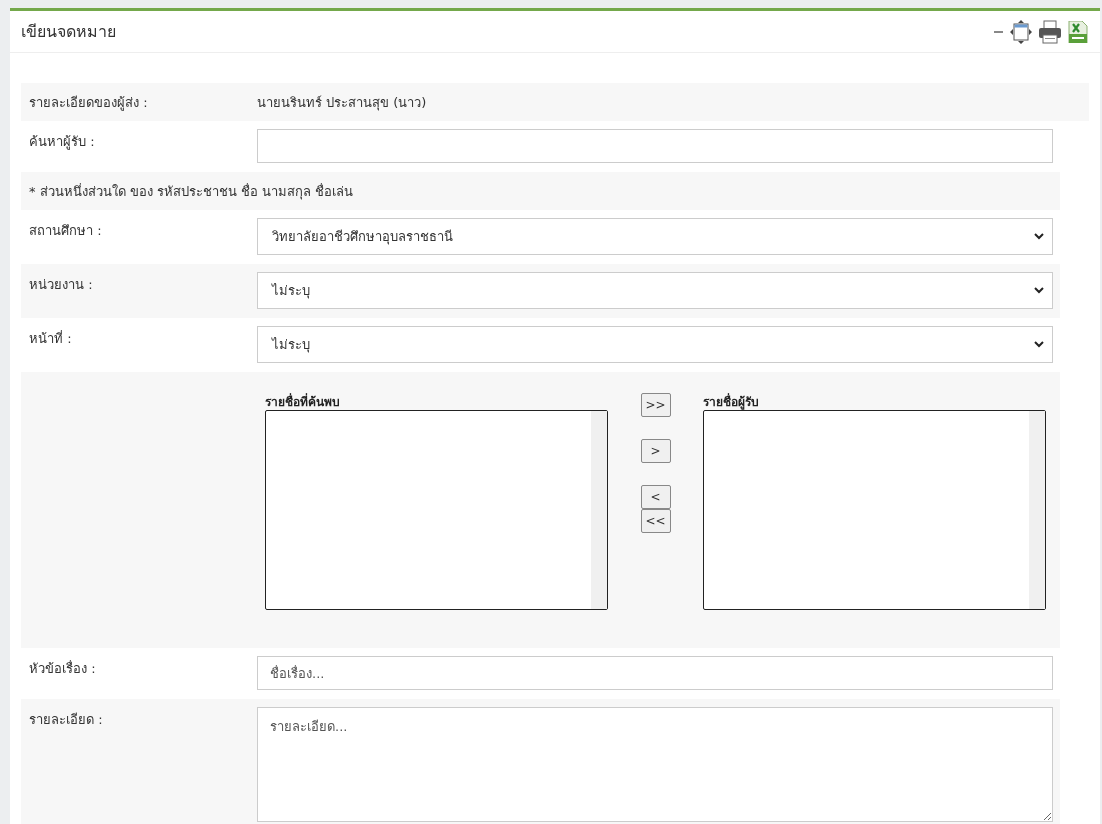  I want to click on search-hint: * ส่วนหนึ่งส่วนใด ของ รหัสประชาชน ชื่อ นามสกุล ชื่อเล่น, so click(191, 192).